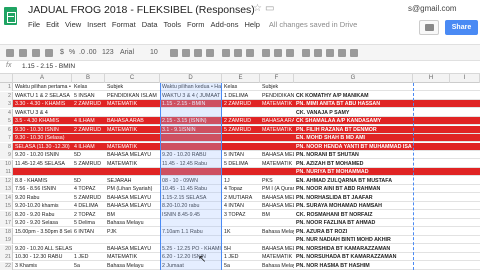 This screenshot has height=270, width=480. I want to click on table-cell: PN. NORSHIDA BT KAMARAZZAMAN, so click(354, 249).